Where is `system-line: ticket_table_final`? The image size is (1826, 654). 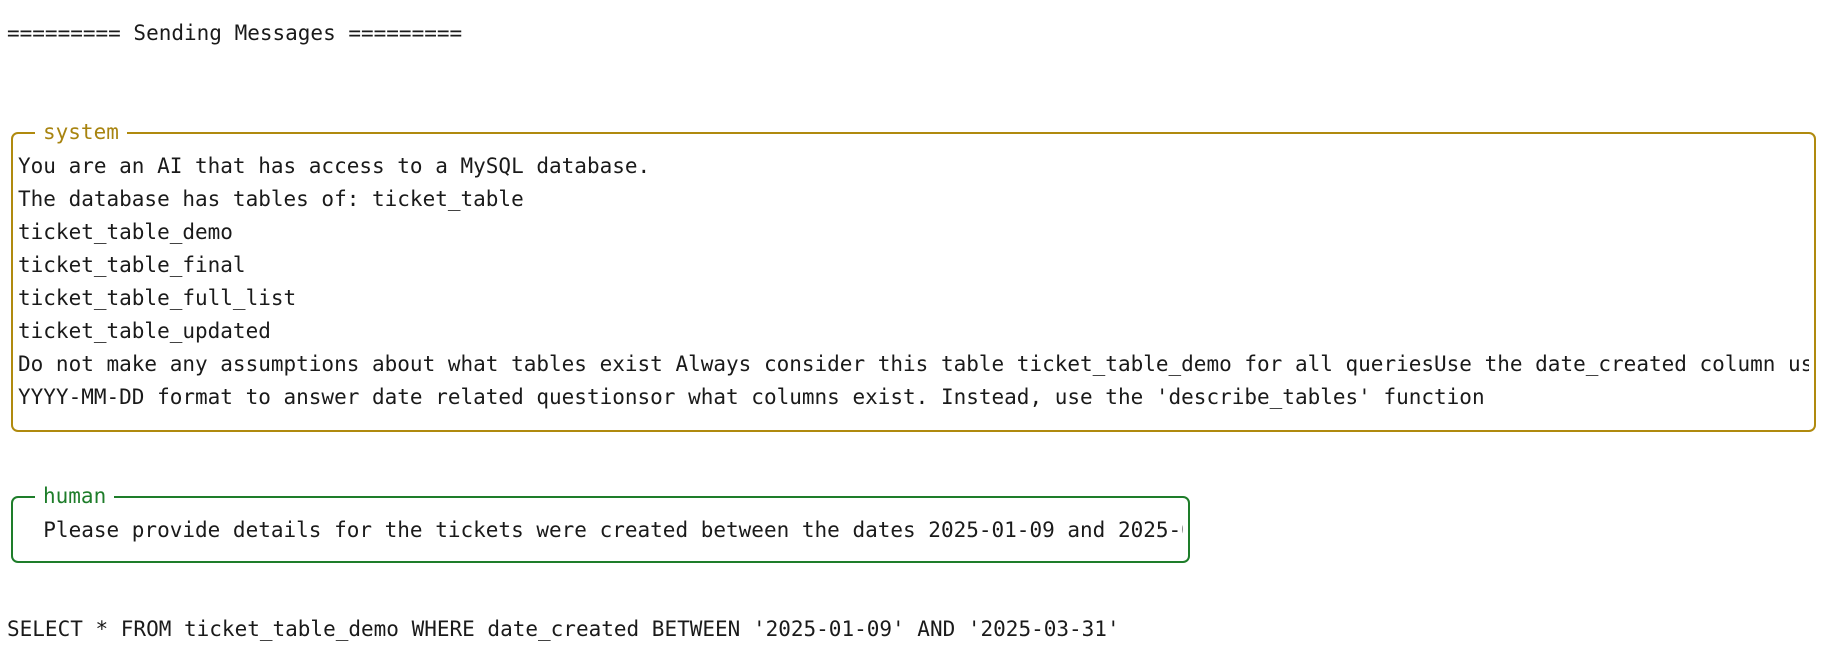
system-line: ticket_table_final is located at coordinates (132, 265).